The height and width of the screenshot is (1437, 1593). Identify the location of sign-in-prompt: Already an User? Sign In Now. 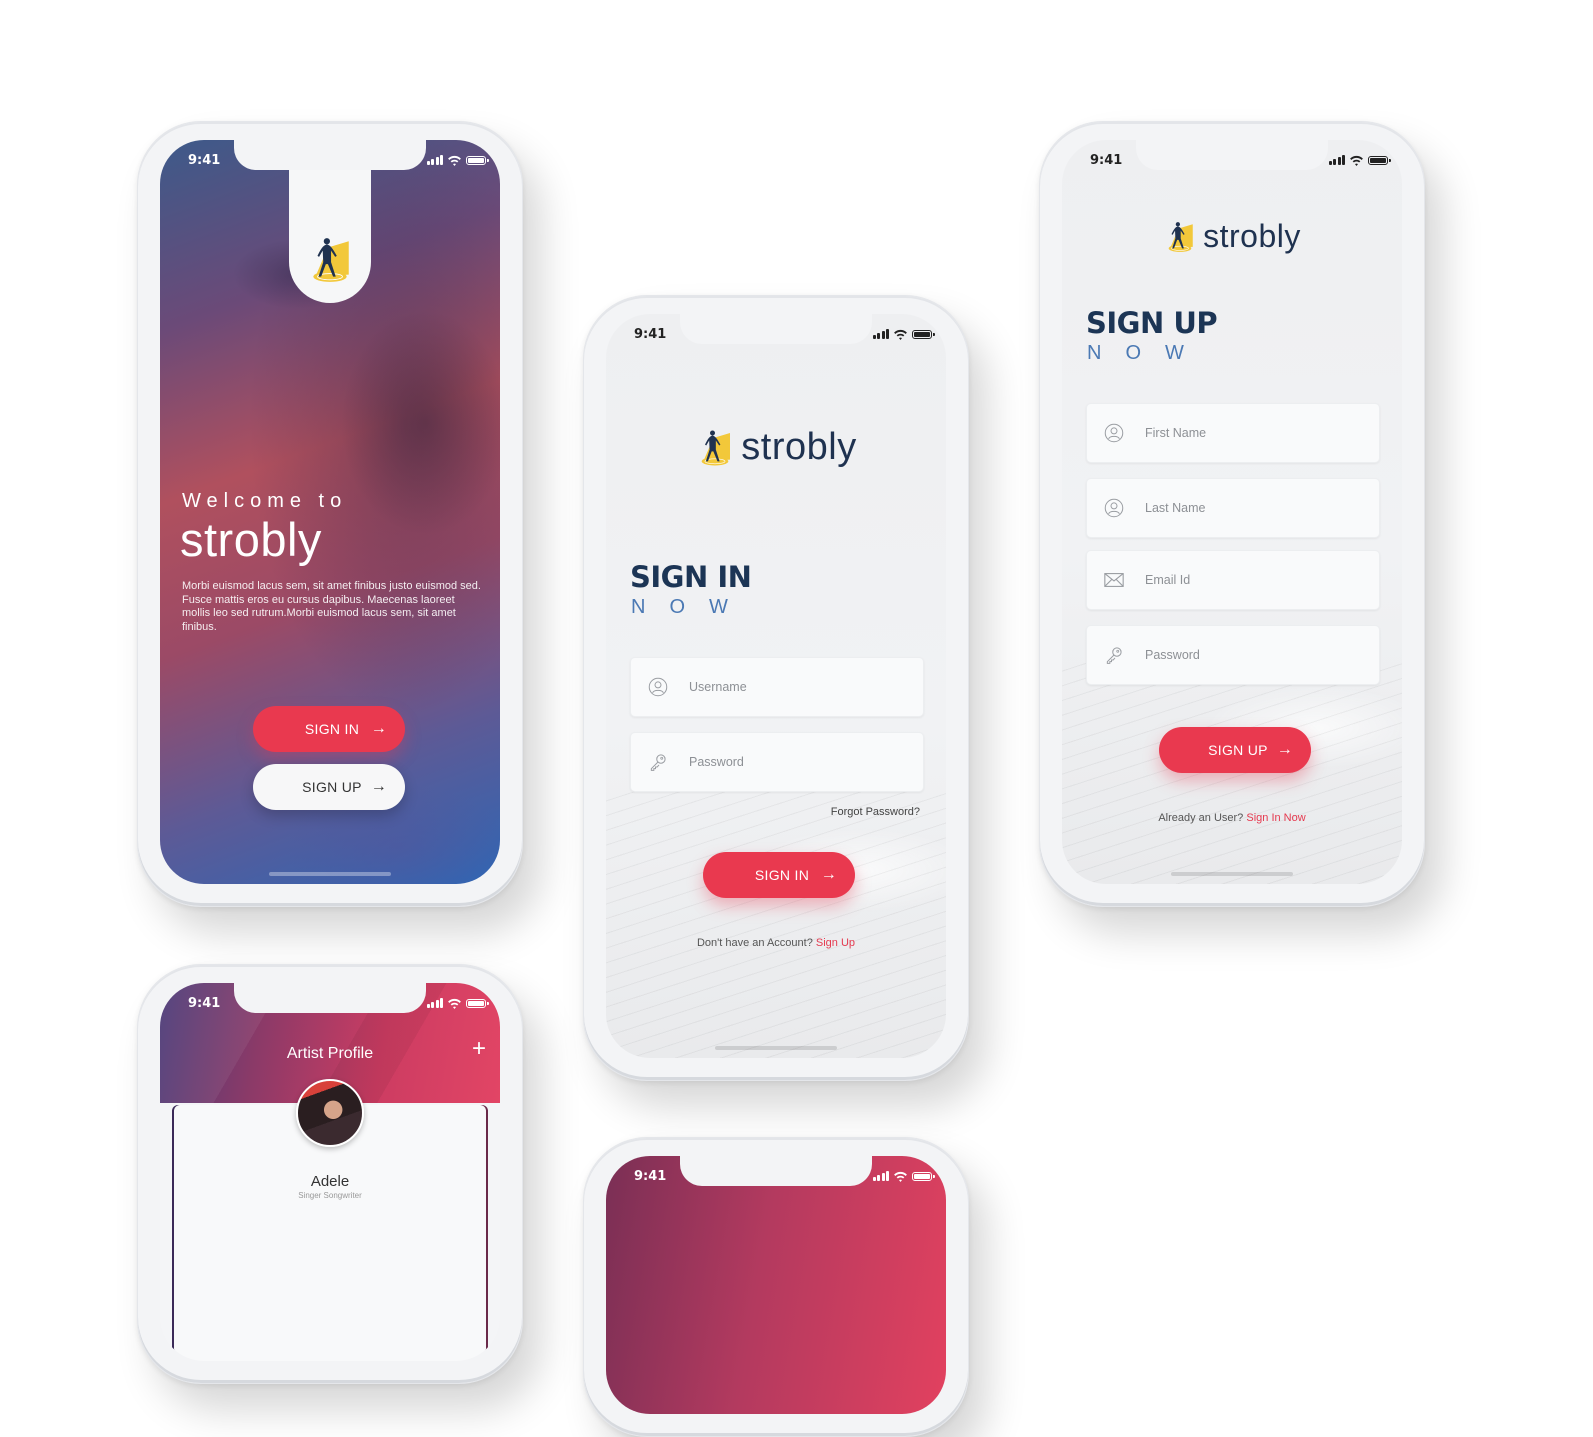
(1232, 818).